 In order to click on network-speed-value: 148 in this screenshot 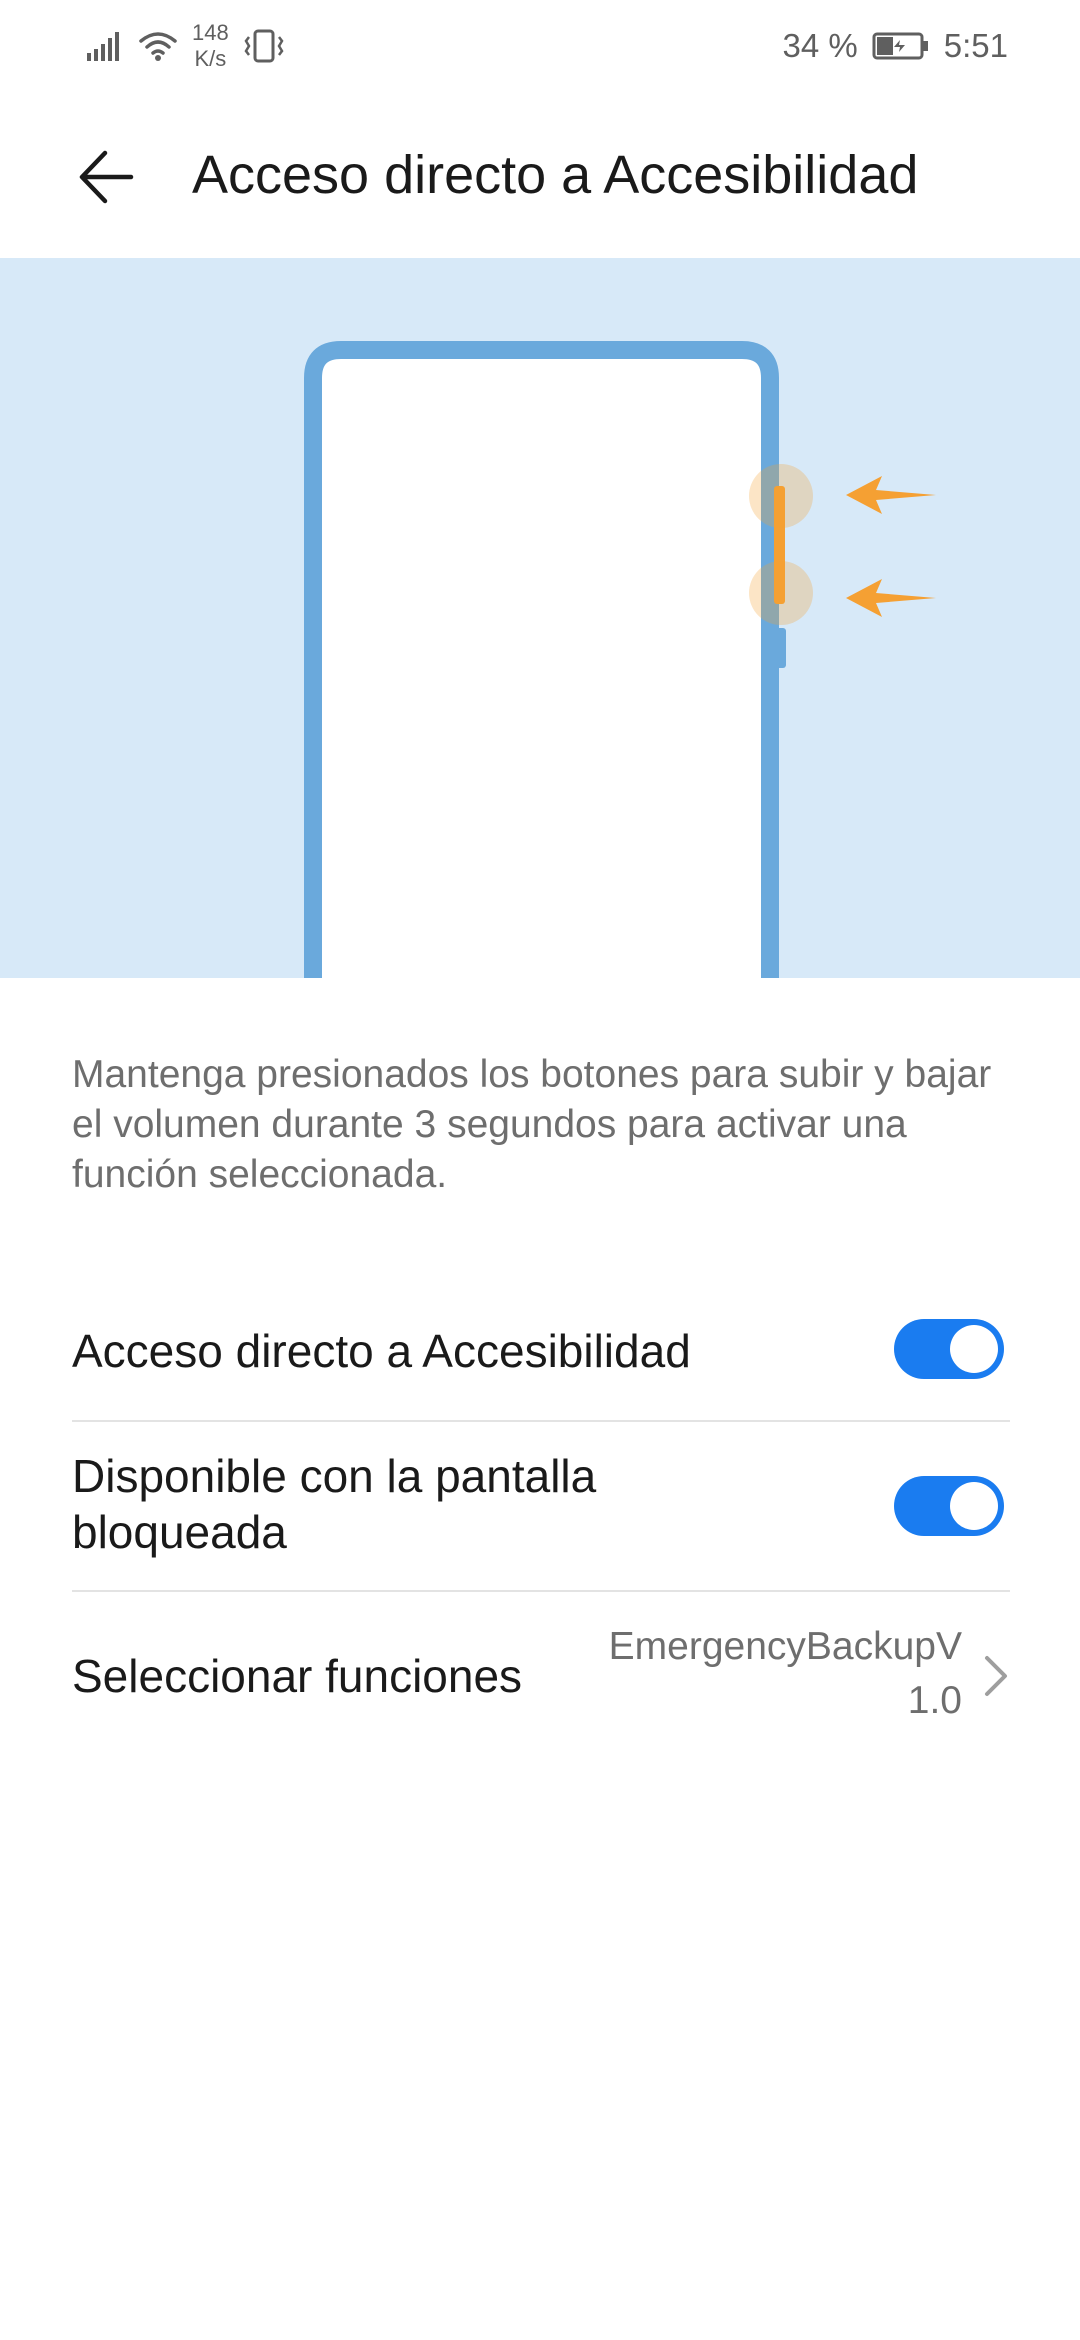, I will do `click(210, 32)`.